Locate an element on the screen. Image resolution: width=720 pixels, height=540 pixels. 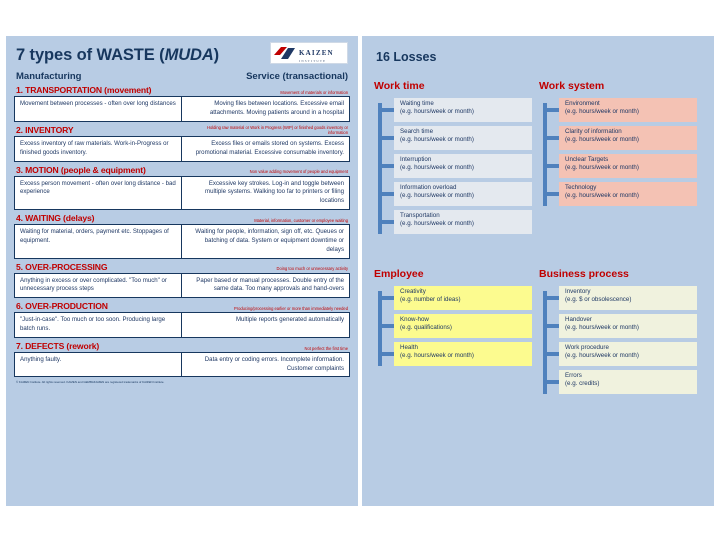
loss-item: Technology (e.g. hours/week or month) is located at coordinates (620, 194).